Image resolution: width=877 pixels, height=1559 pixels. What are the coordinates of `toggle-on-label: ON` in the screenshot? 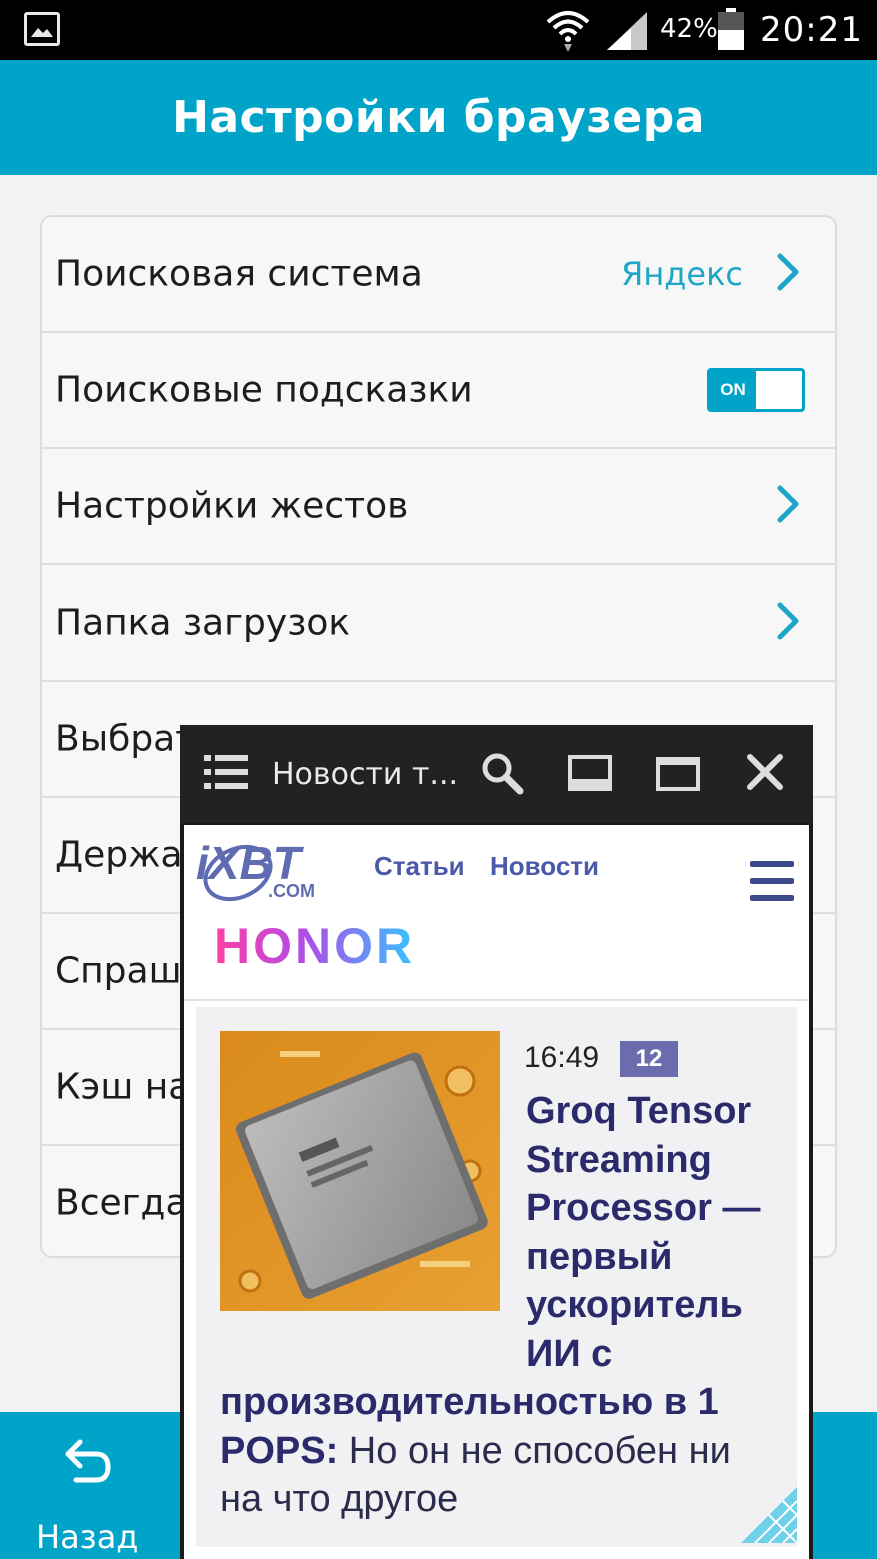 It's located at (733, 390).